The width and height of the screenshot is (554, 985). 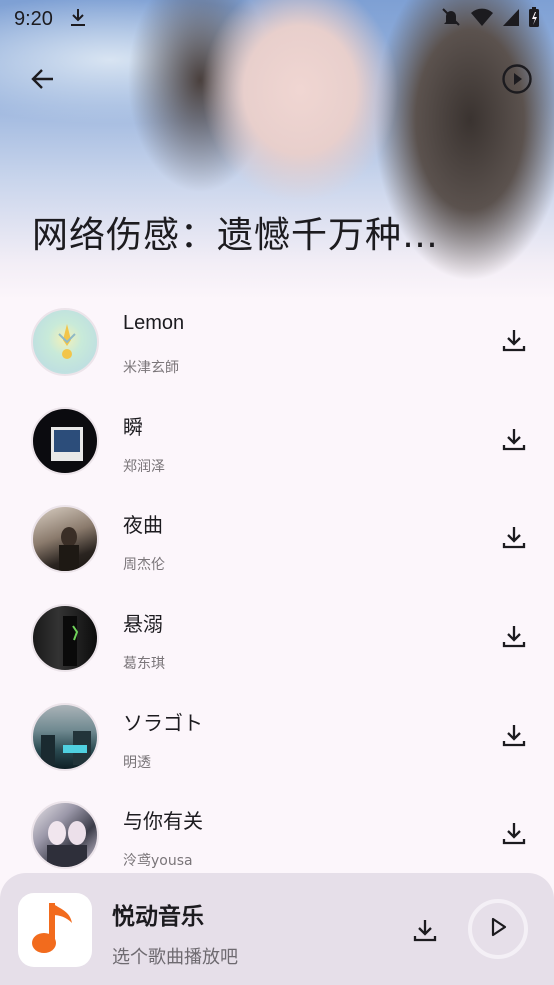 I want to click on mini-player: 悦动音乐 选个歌曲播放吧, so click(x=277, y=929).